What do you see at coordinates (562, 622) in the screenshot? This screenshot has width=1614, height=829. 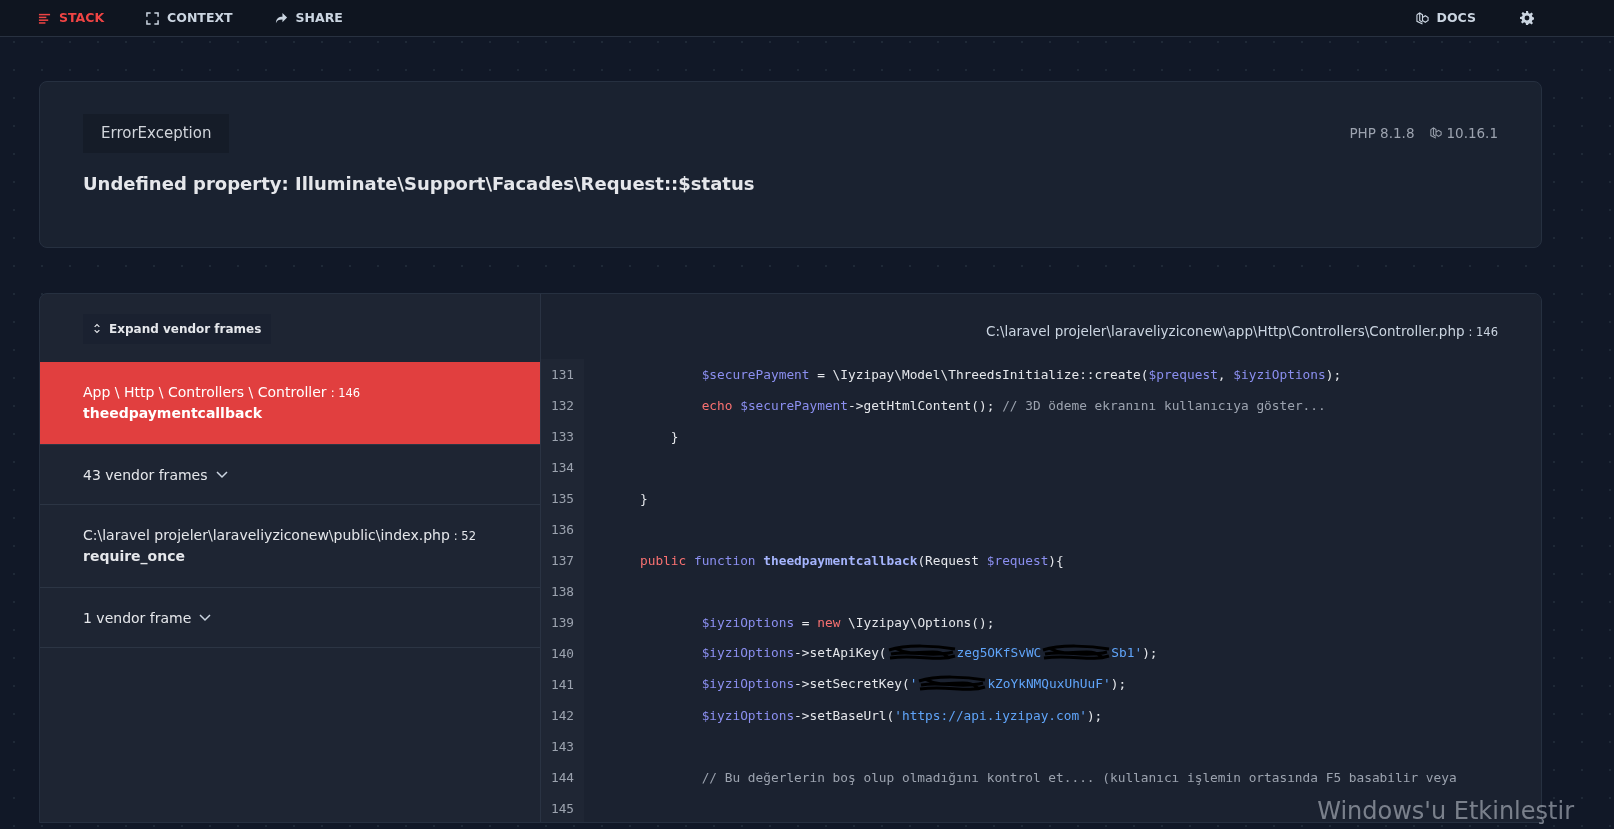 I see `line-number: 139` at bounding box center [562, 622].